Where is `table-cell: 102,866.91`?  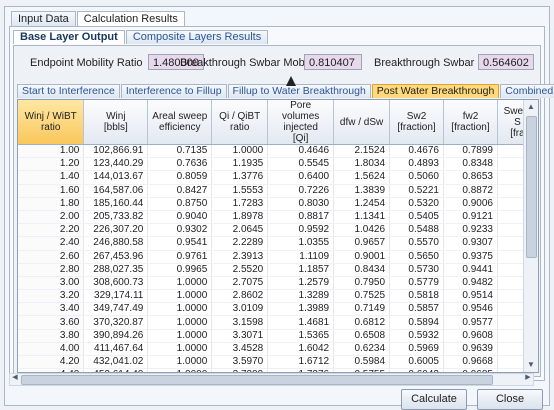 table-cell: 102,866.91 is located at coordinates (116, 151).